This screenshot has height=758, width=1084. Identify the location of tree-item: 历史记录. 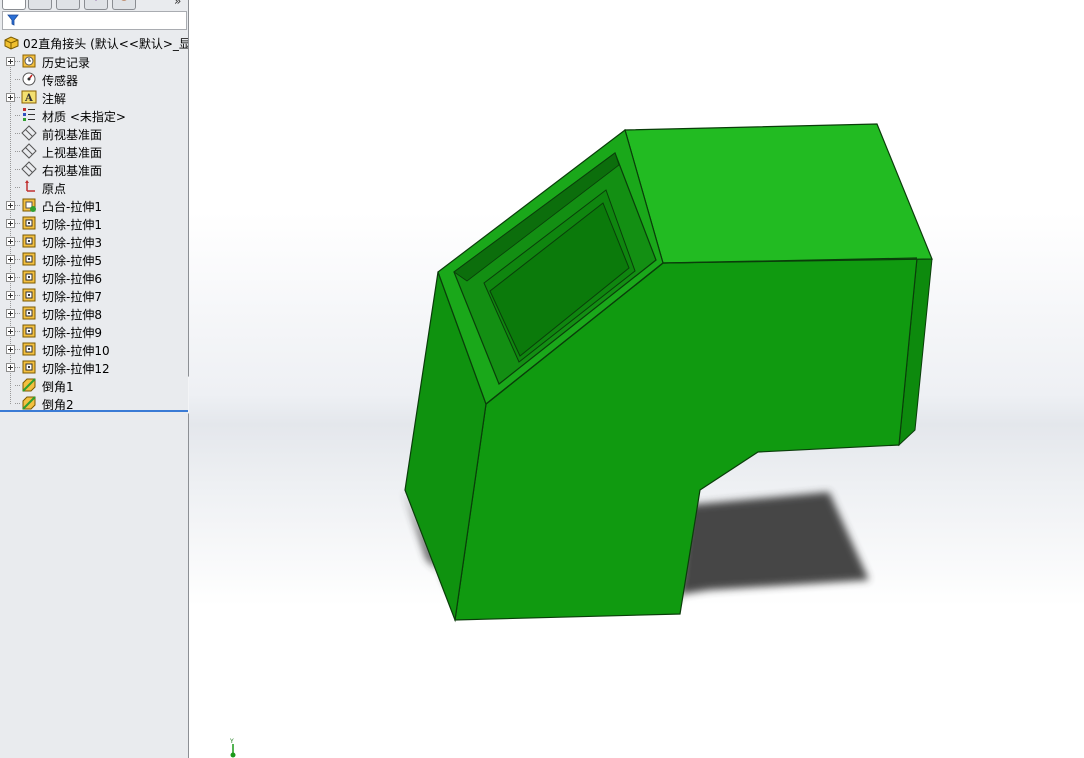
(94, 61).